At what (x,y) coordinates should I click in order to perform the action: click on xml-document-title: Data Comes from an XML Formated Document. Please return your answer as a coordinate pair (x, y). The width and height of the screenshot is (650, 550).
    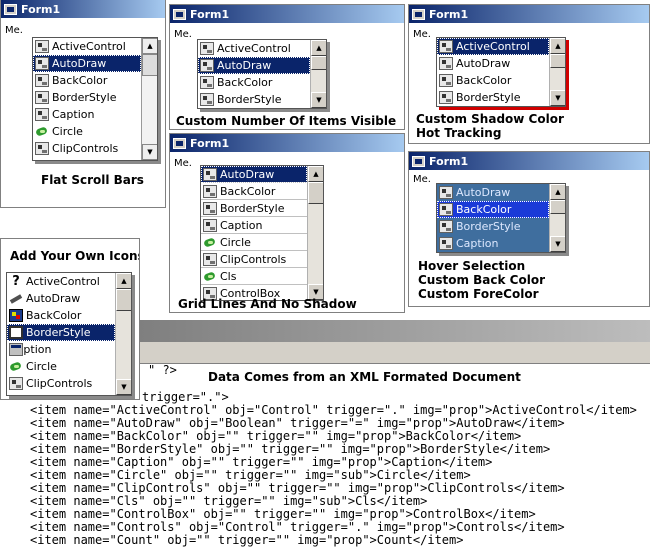
    Looking at the image, I should click on (364, 377).